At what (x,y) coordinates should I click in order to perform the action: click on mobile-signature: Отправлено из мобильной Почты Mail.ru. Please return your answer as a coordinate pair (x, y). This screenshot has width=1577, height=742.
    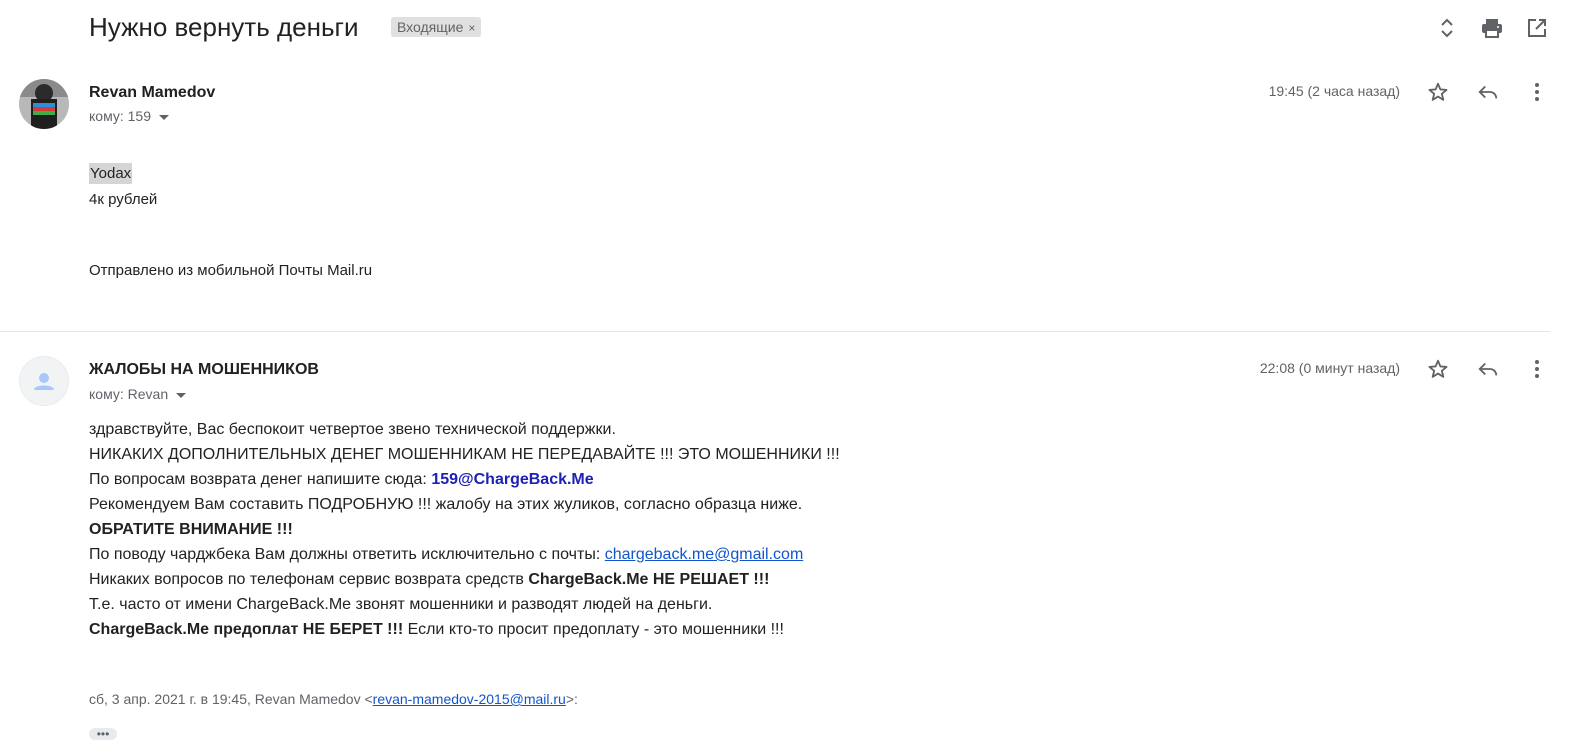
    Looking at the image, I should click on (231, 270).